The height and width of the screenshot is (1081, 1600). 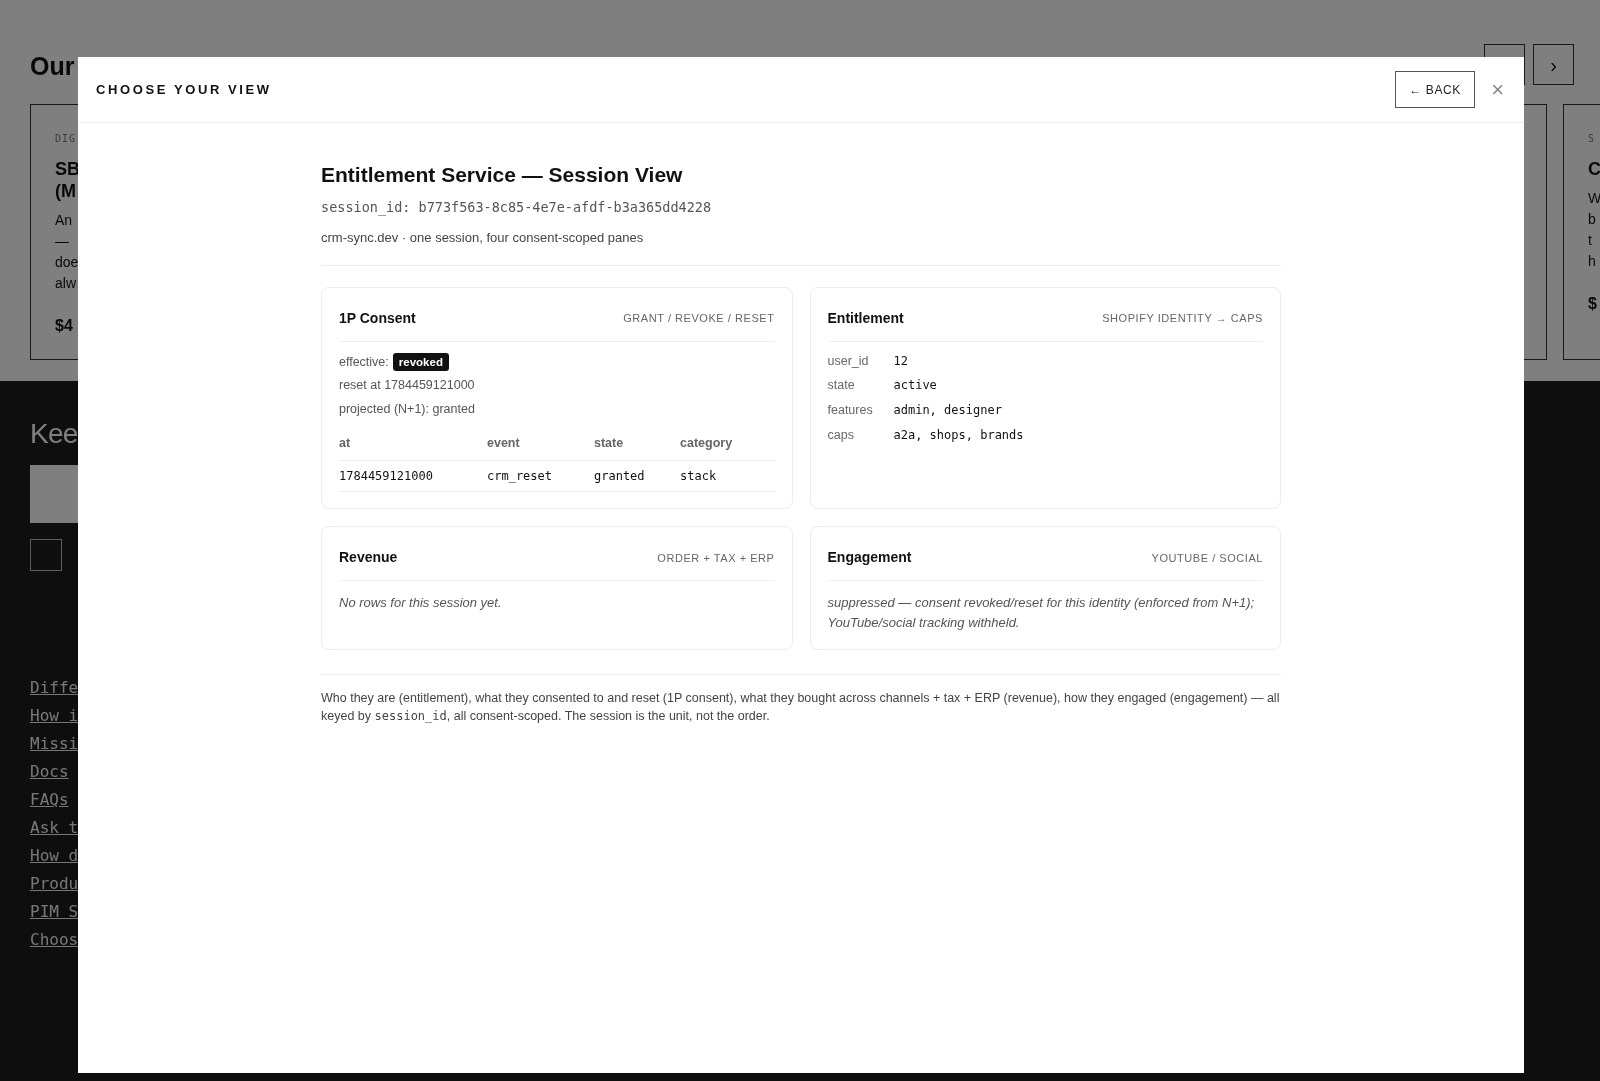 What do you see at coordinates (54, 884) in the screenshot?
I see `footer-link: Produ` at bounding box center [54, 884].